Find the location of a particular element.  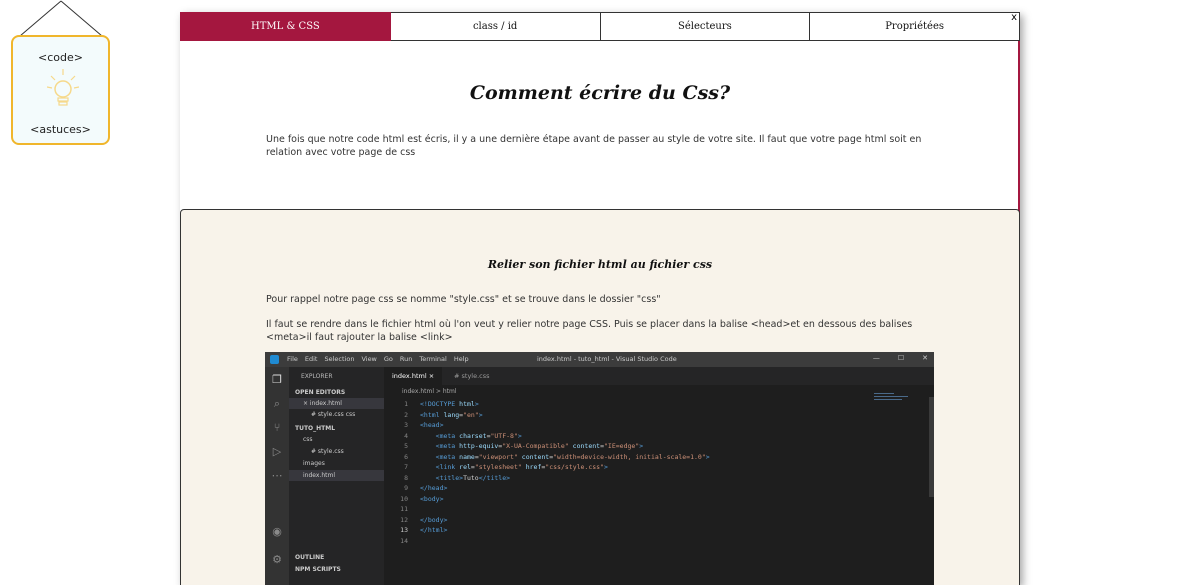

code-line: </head> is located at coordinates (434, 488).